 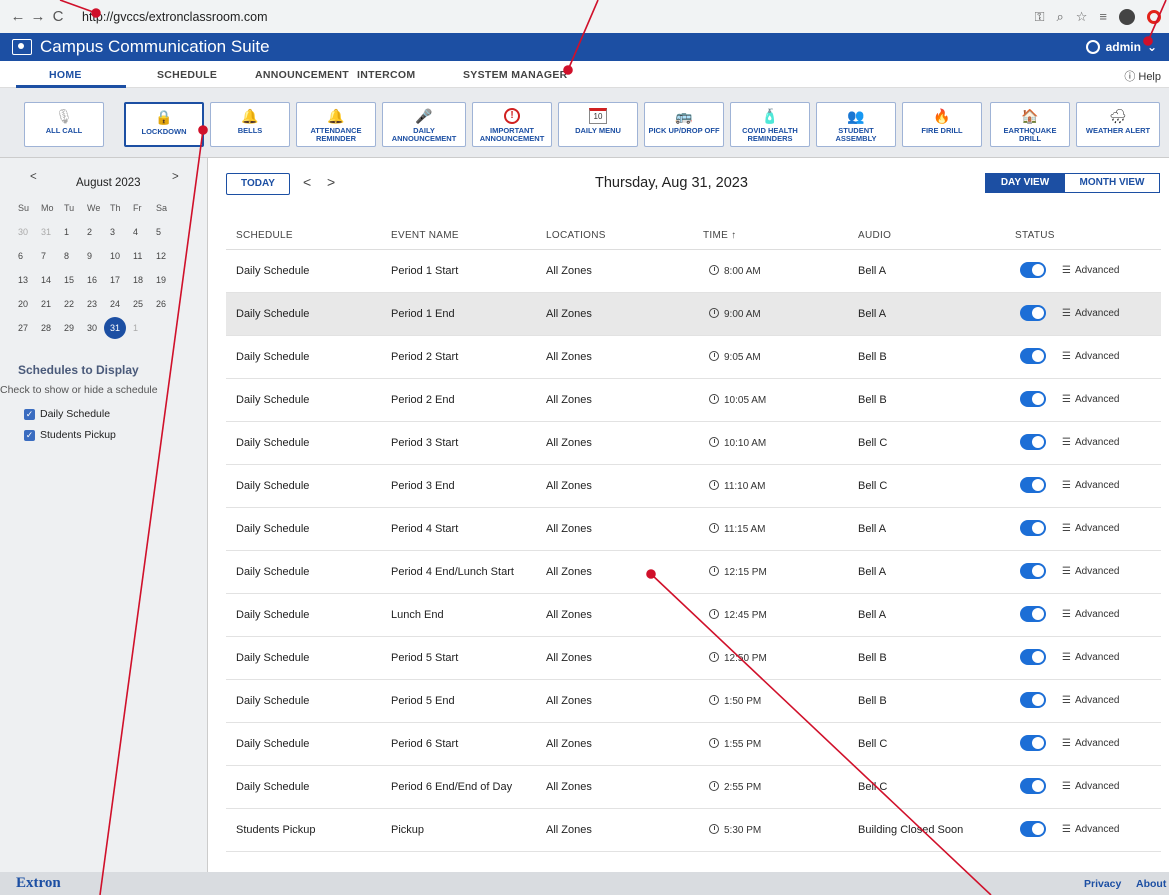 What do you see at coordinates (121, 262) in the screenshot?
I see `calendar-day: 10` at bounding box center [121, 262].